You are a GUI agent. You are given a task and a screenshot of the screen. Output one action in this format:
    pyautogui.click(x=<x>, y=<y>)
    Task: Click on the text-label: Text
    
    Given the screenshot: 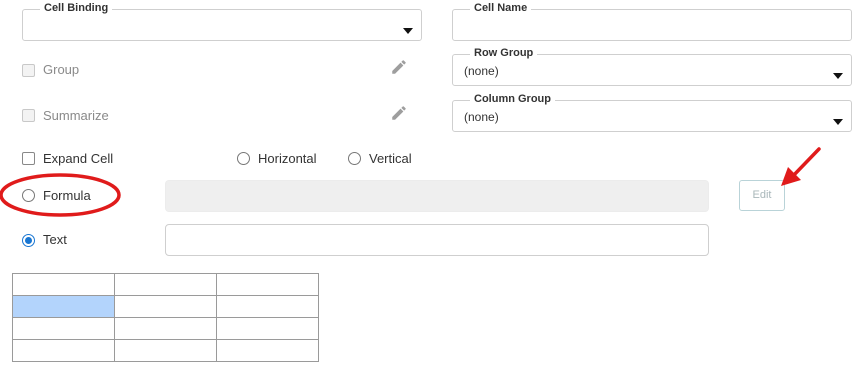 What is the action you would take?
    pyautogui.click(x=55, y=239)
    